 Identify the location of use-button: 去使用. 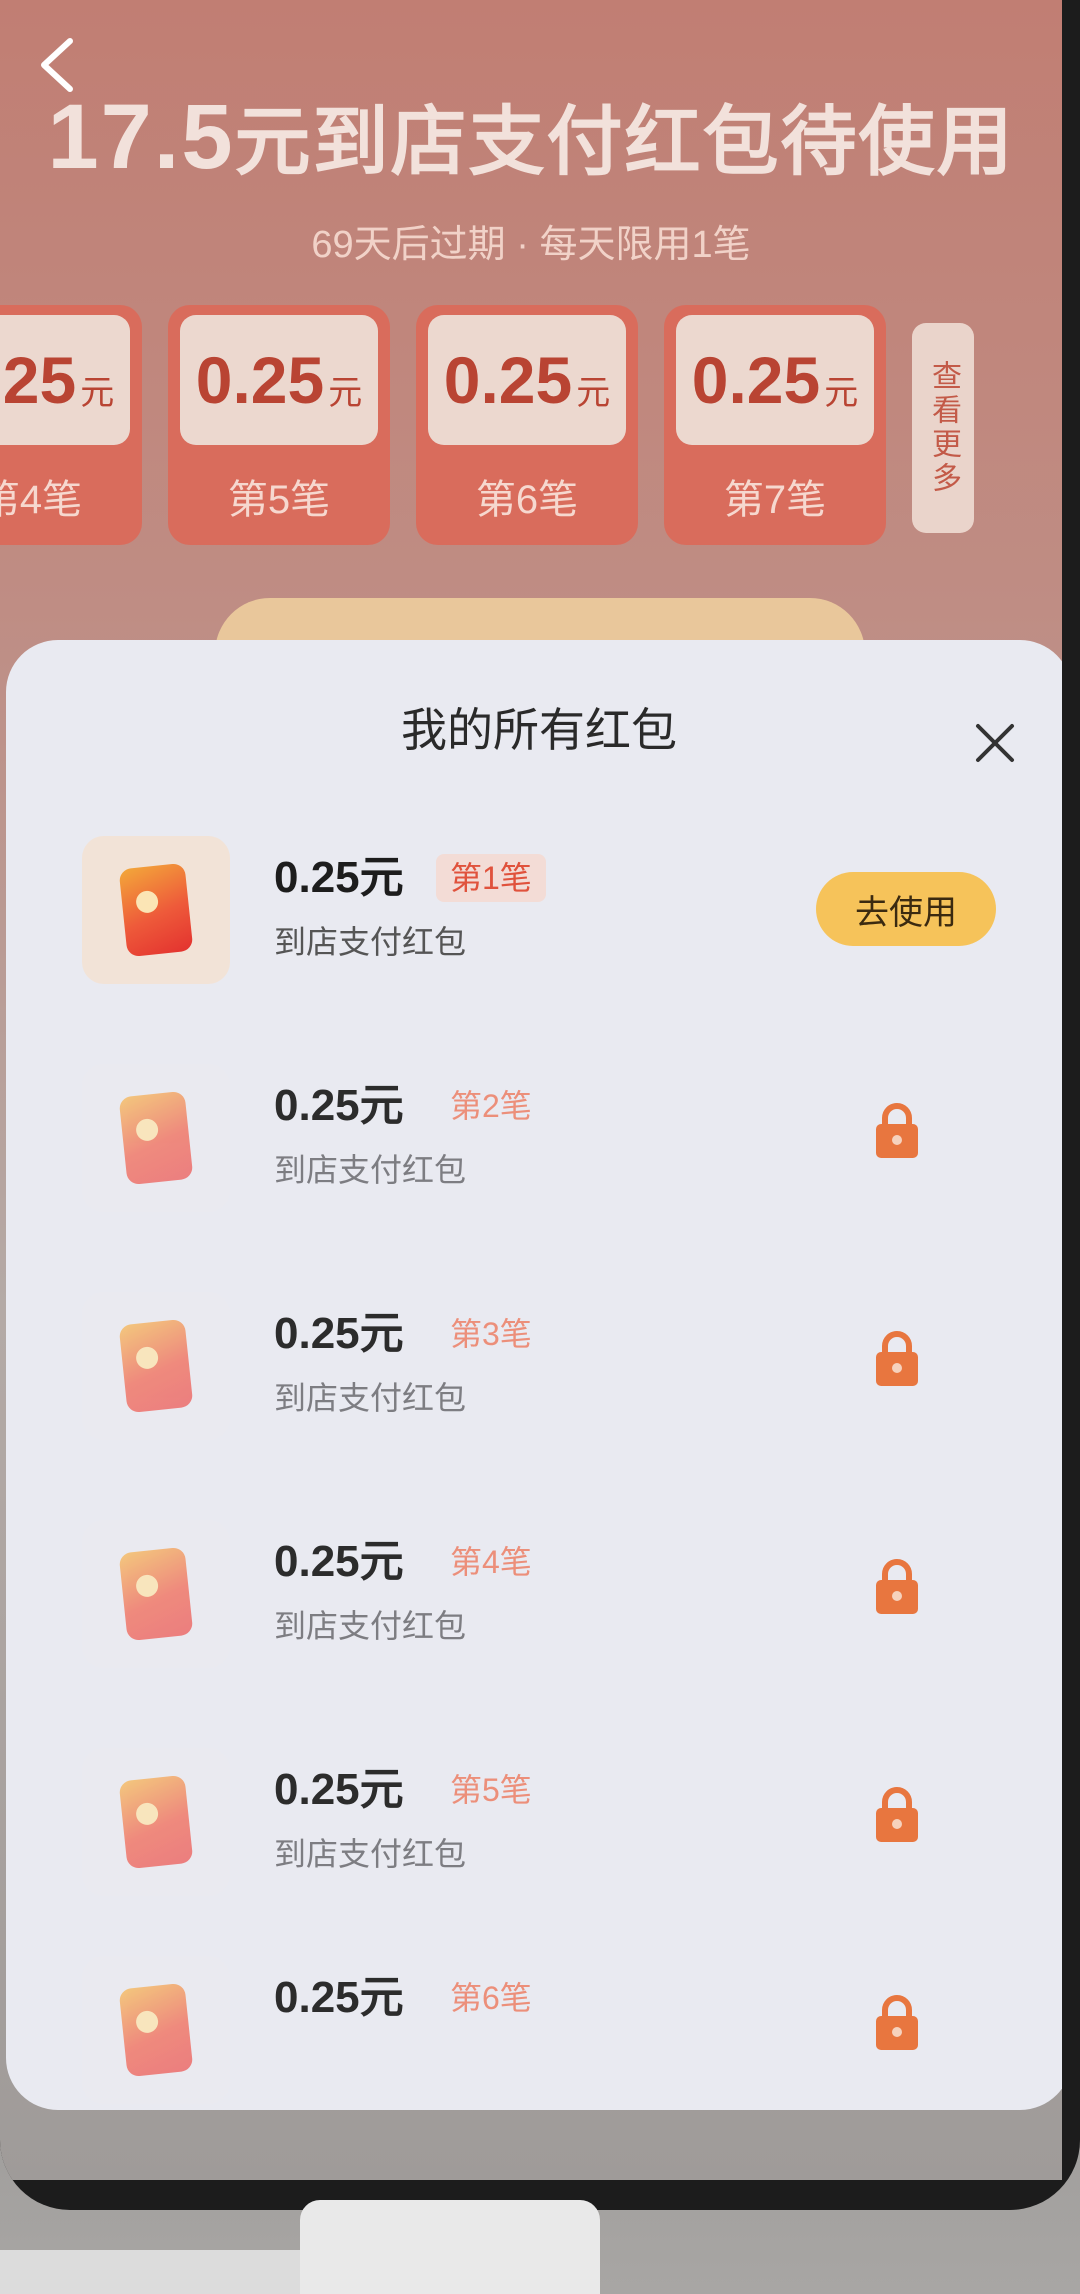
(906, 909).